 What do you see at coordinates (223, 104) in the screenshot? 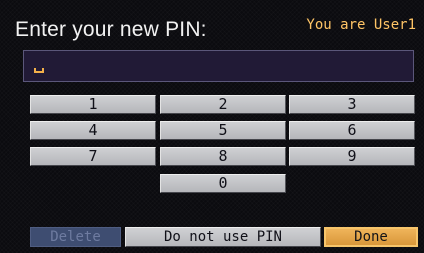
I see `key-2: 2` at bounding box center [223, 104].